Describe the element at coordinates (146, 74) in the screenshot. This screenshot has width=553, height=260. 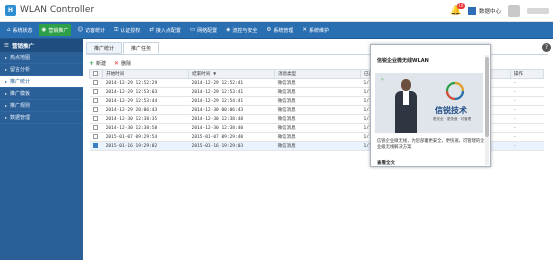
I see `column-header-start: 开始时间` at that location.